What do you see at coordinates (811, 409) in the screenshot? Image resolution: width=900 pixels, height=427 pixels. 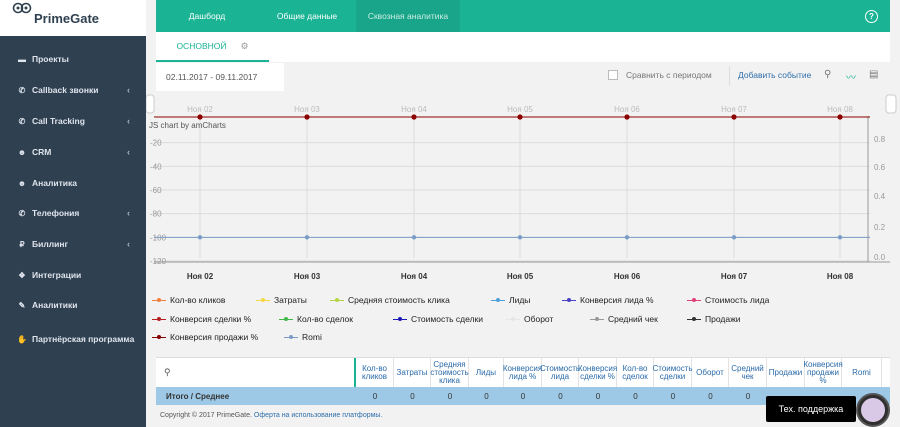 I see `support-button: Тех. поддержка` at bounding box center [811, 409].